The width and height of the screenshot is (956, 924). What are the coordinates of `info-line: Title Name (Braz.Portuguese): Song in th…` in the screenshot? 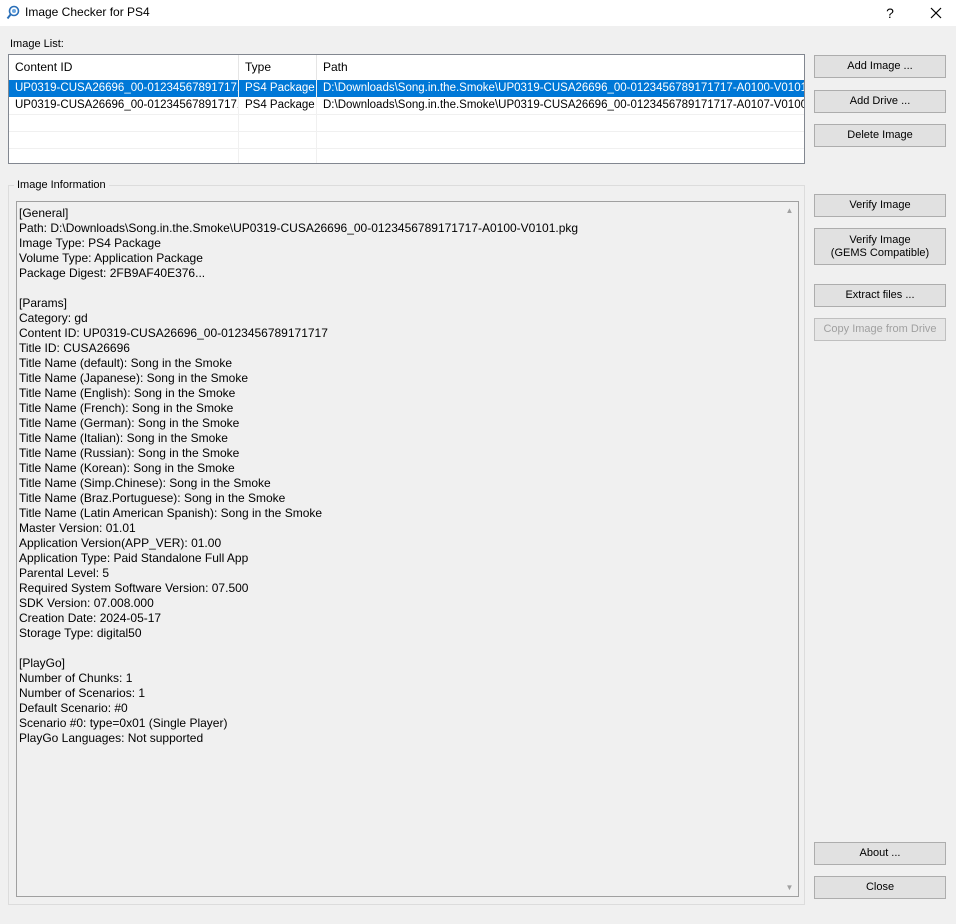 It's located at (152, 498).